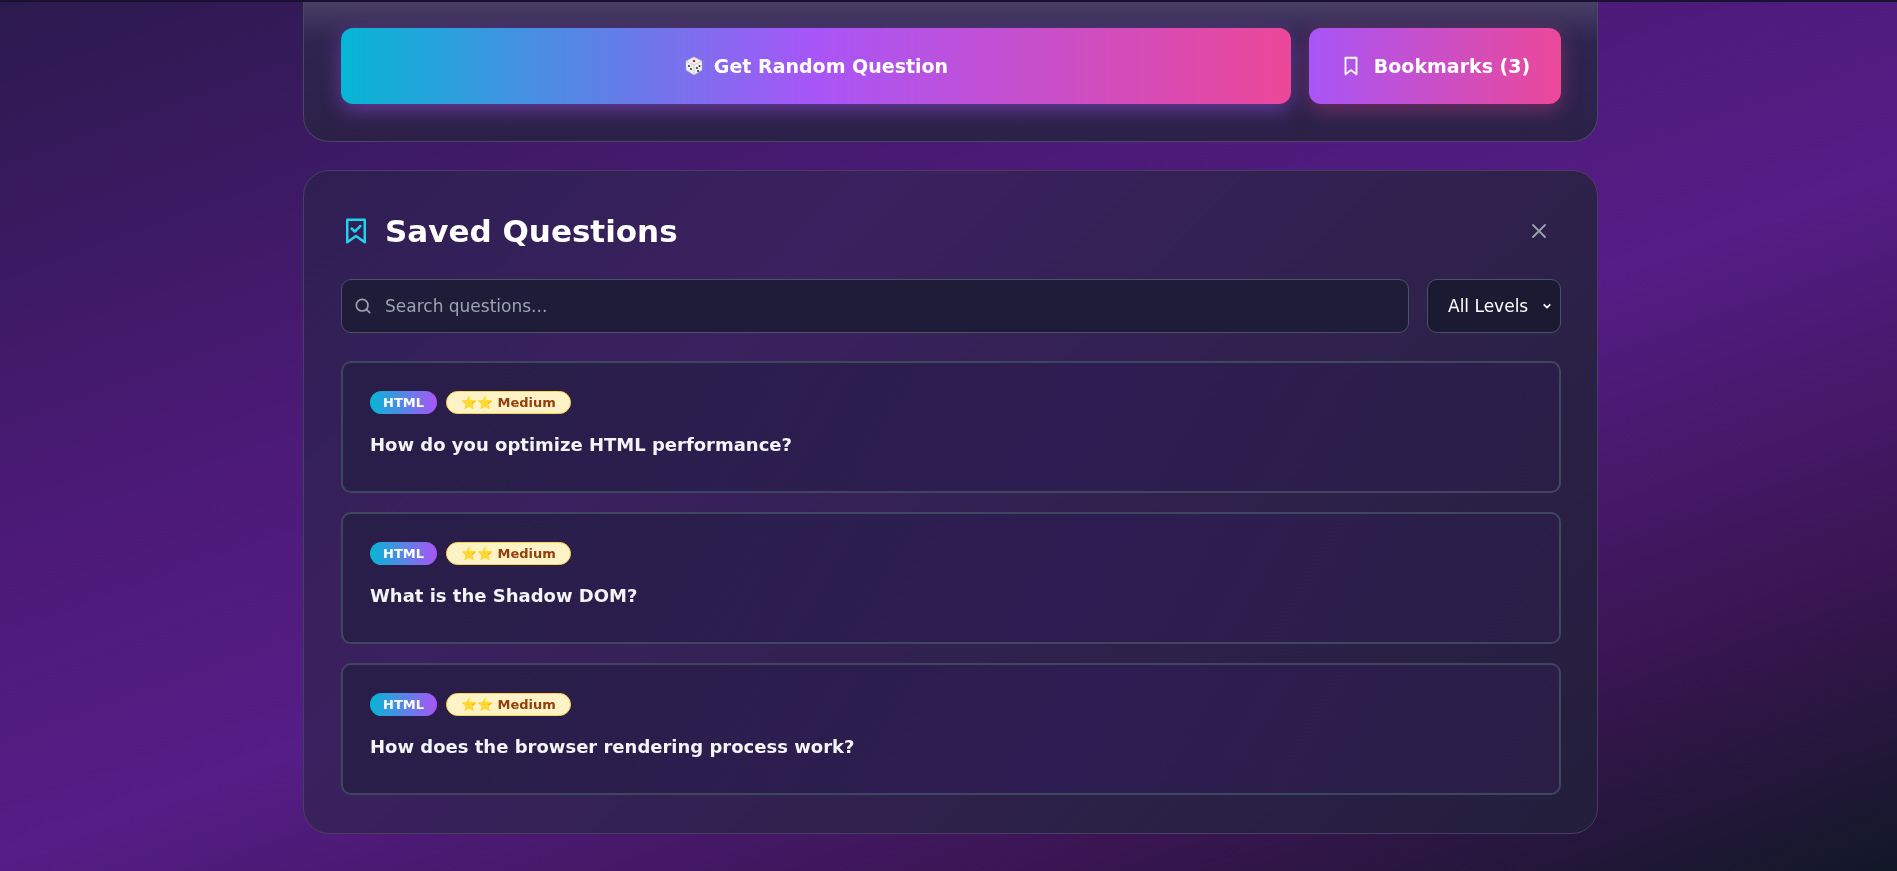 This screenshot has height=871, width=1897. What do you see at coordinates (581, 444) in the screenshot?
I see `question-text: How do you optimize HTML performance?` at bounding box center [581, 444].